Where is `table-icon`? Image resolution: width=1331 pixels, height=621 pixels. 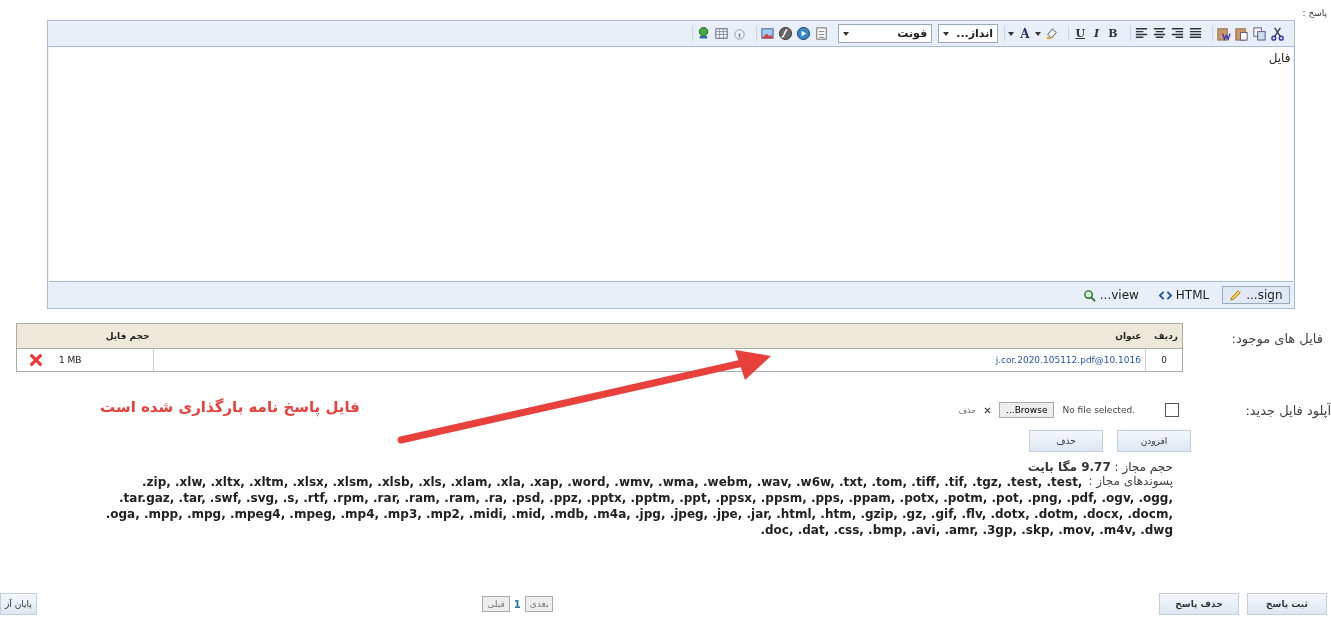
table-icon is located at coordinates (722, 33).